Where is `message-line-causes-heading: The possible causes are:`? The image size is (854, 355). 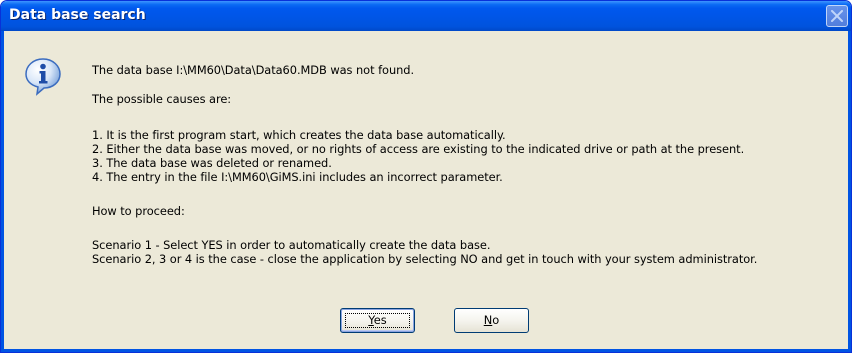
message-line-causes-heading: The possible causes are: is located at coordinates (162, 99).